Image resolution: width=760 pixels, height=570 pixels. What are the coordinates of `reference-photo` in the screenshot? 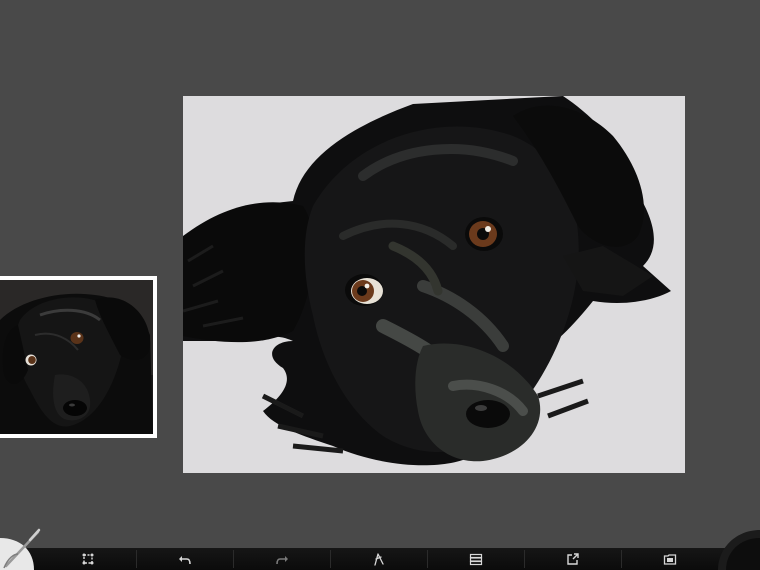 It's located at (76, 357).